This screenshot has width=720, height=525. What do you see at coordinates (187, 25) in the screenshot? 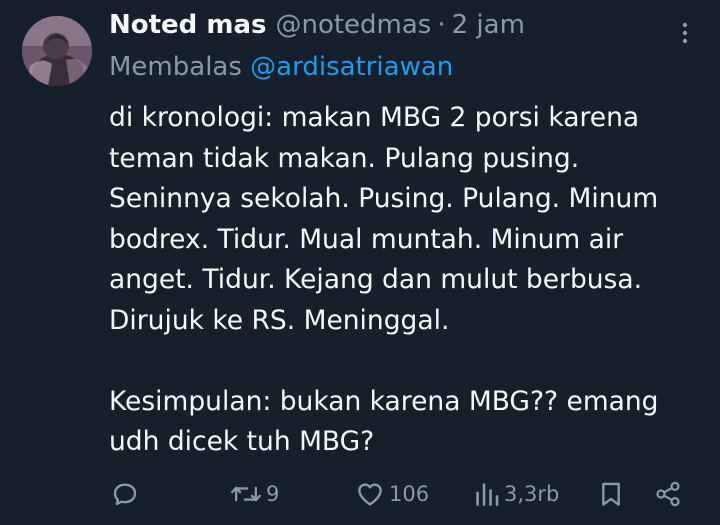
I see `display-name: Noted mas` at bounding box center [187, 25].